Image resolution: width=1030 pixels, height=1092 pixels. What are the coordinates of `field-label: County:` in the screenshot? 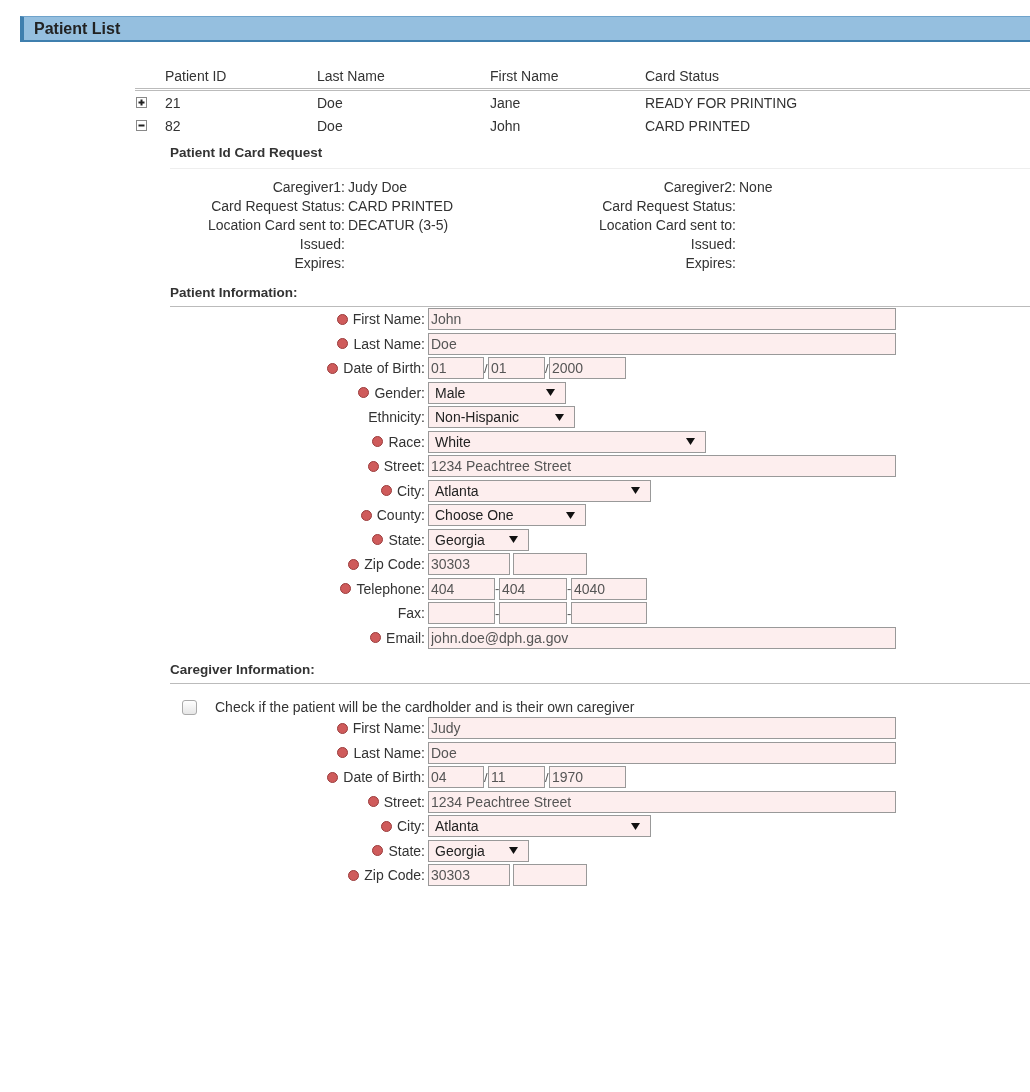 It's located at (400, 515).